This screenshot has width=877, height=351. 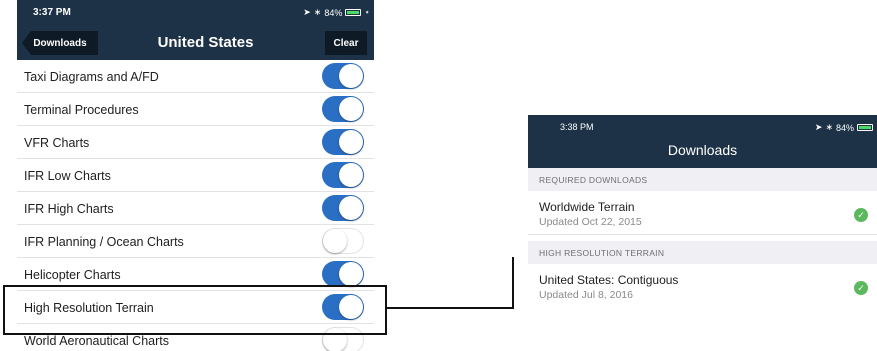 What do you see at coordinates (67, 176) in the screenshot?
I see `list-item-label: IFR Low Charts` at bounding box center [67, 176].